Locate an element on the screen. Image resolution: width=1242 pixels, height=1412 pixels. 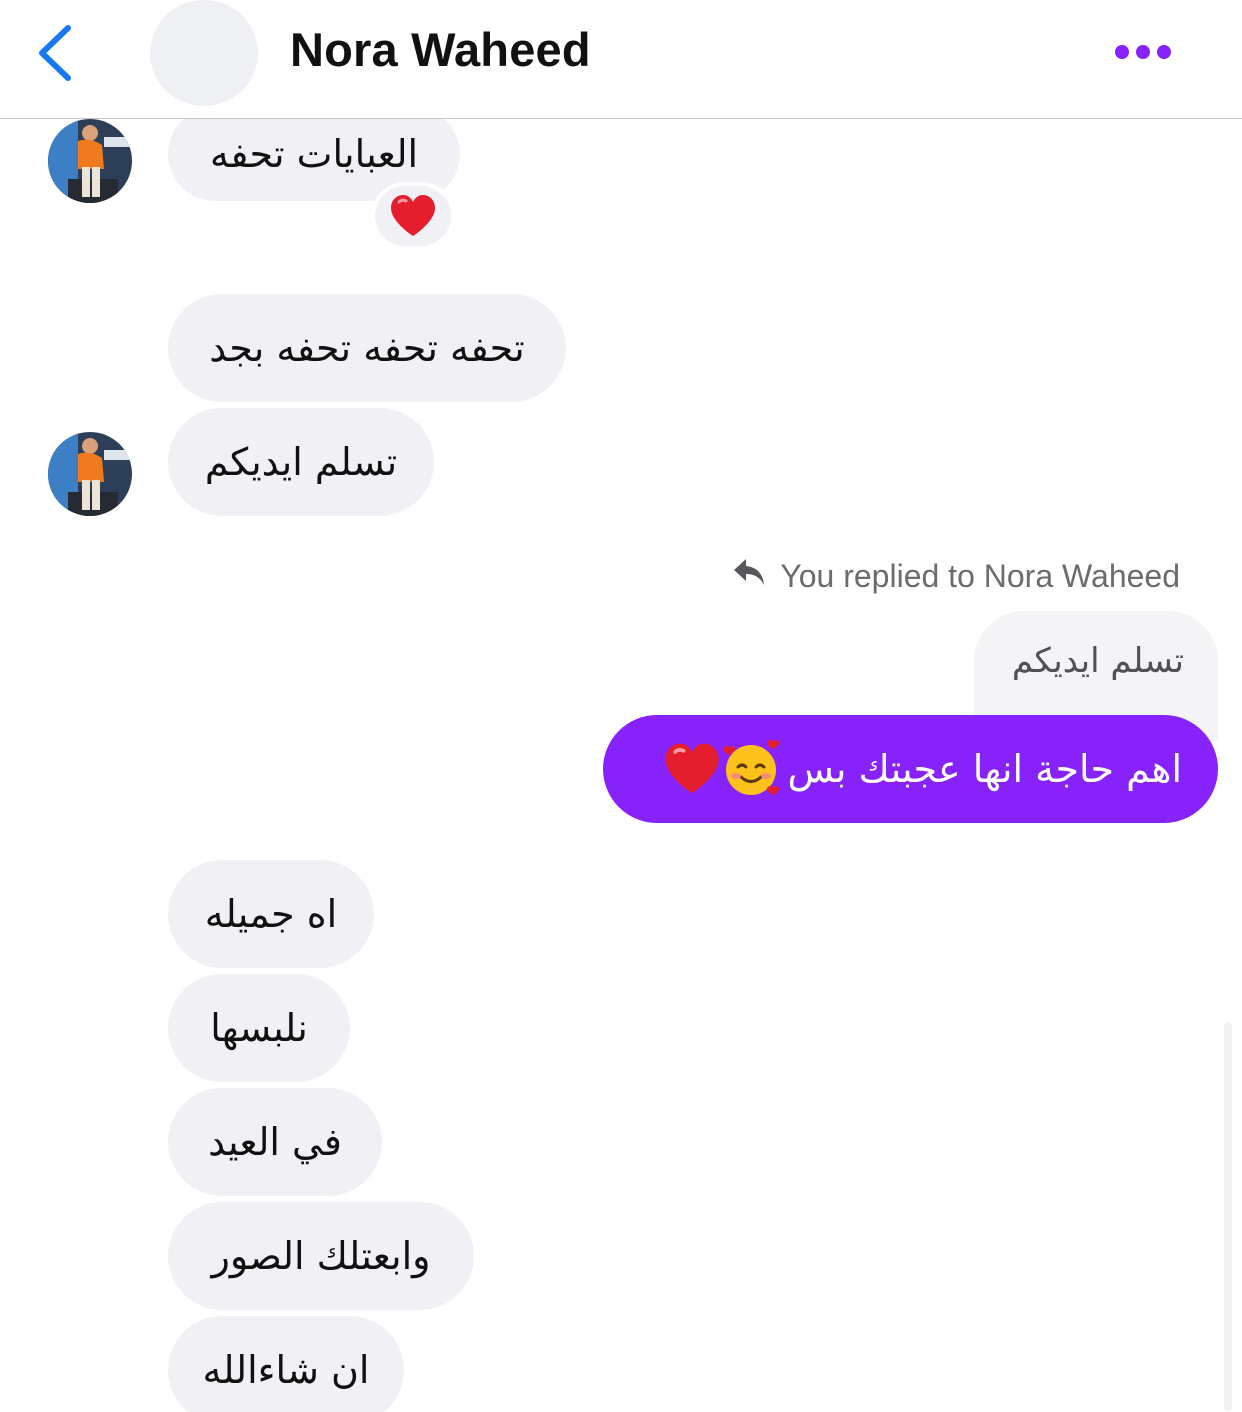
message-text: تسلم ايديكم is located at coordinates (301, 462).